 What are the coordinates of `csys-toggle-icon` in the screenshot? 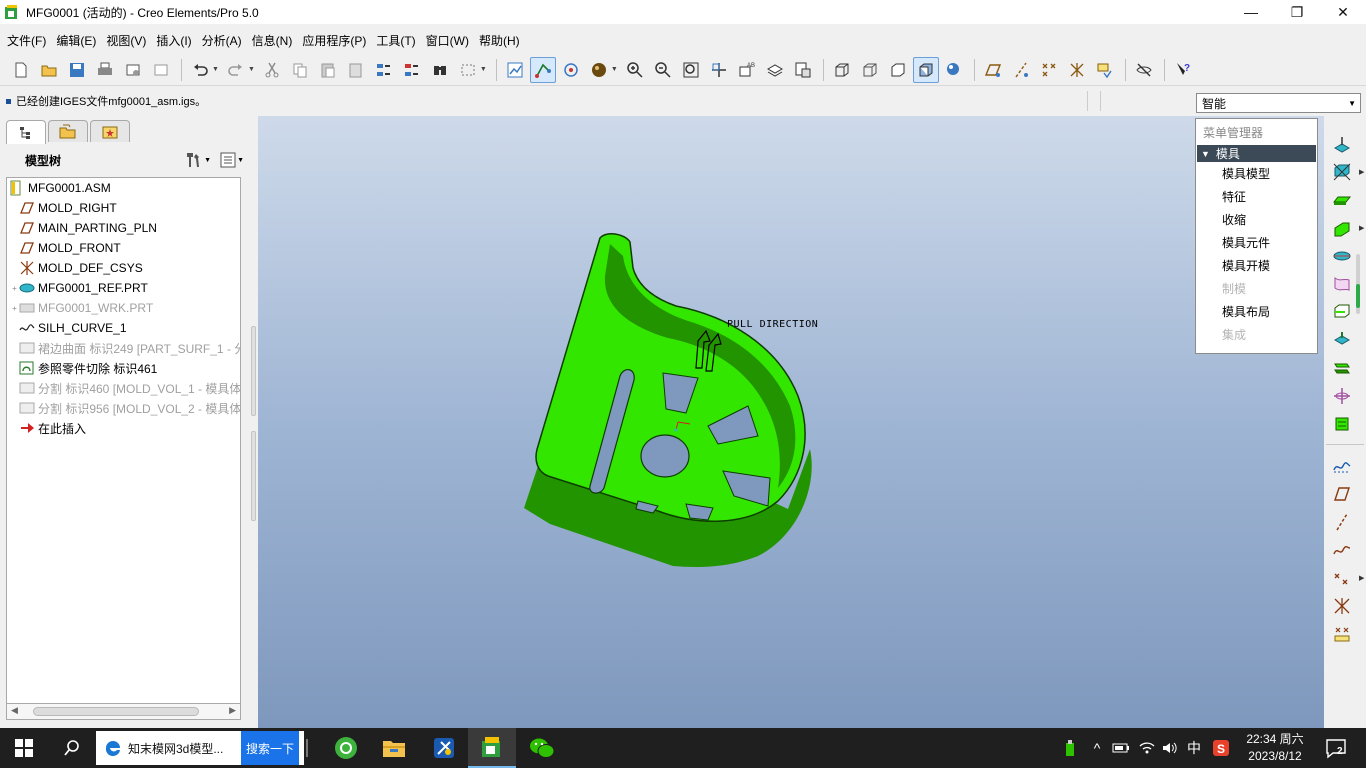 It's located at (1077, 70).